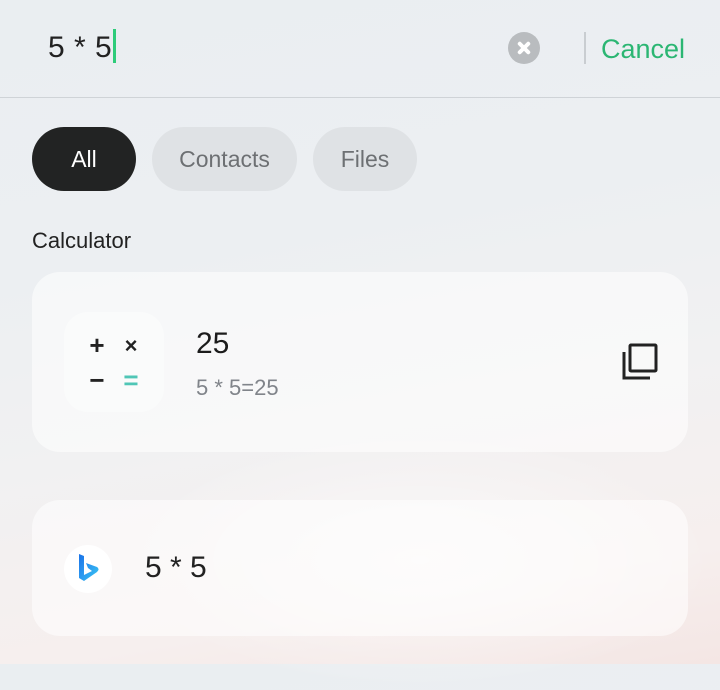  Describe the element at coordinates (585, 48) in the screenshot. I see `search-divider` at that location.